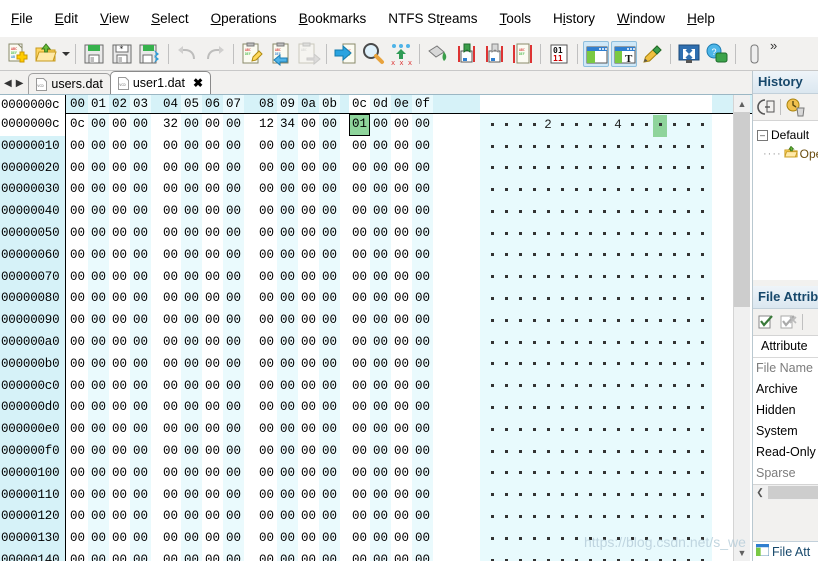 Image resolution: width=818 pixels, height=561 pixels. I want to click on menu-item-tools: Tools, so click(516, 18).